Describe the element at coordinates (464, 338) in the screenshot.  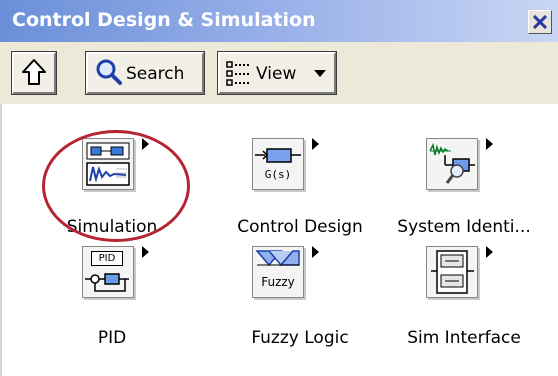
I see `palette-item-label: Sim Interface` at that location.